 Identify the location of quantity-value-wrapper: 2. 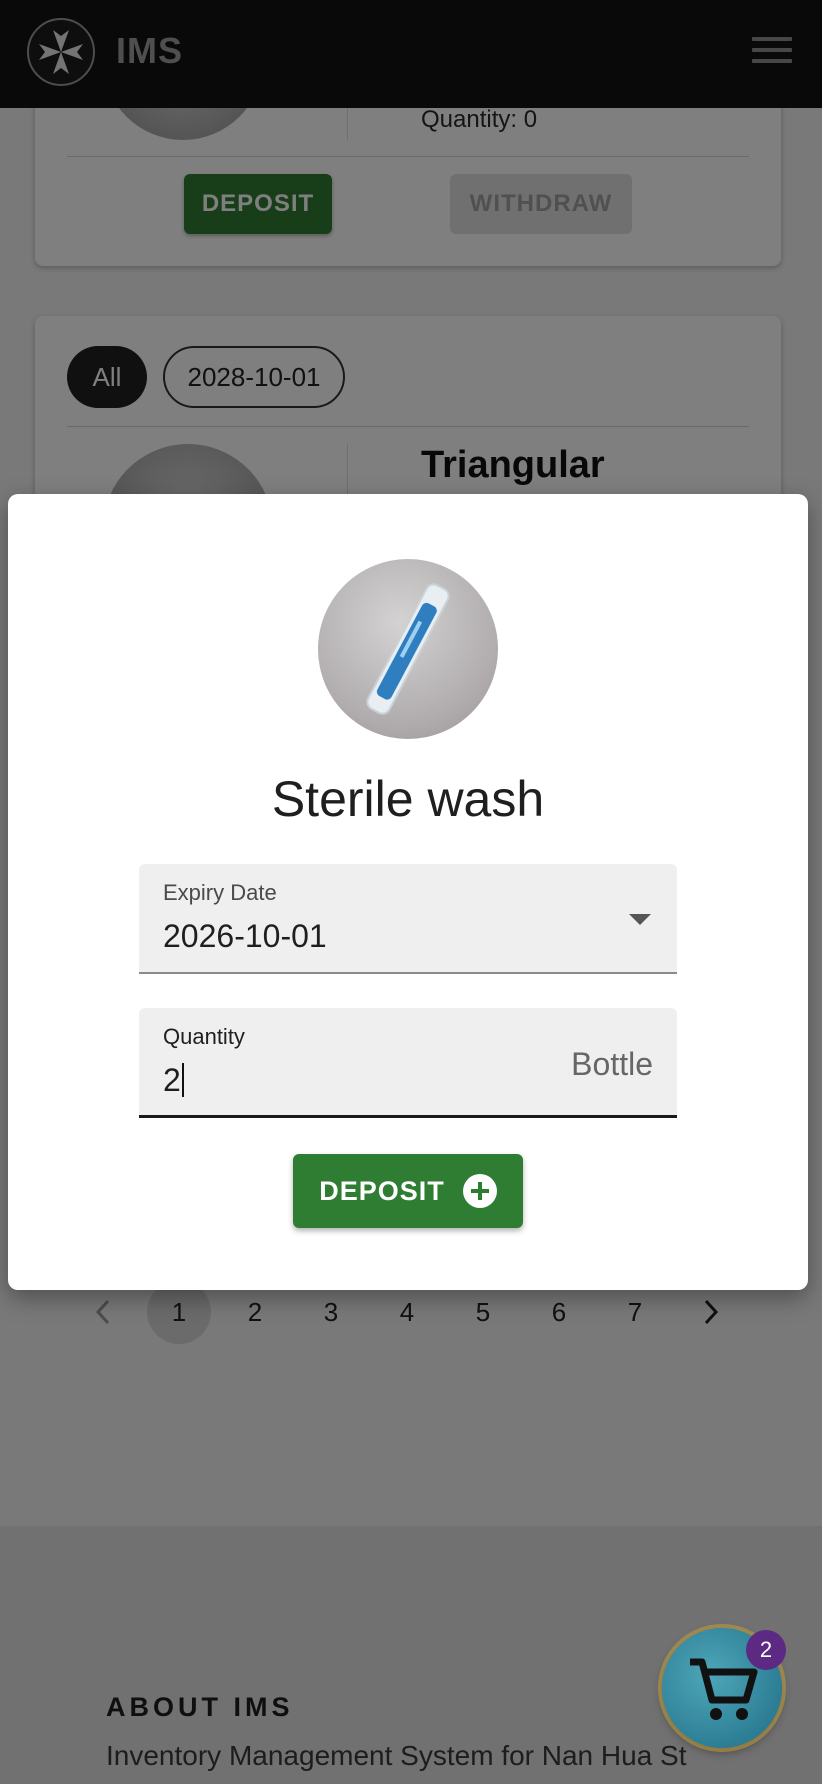
(173, 1080).